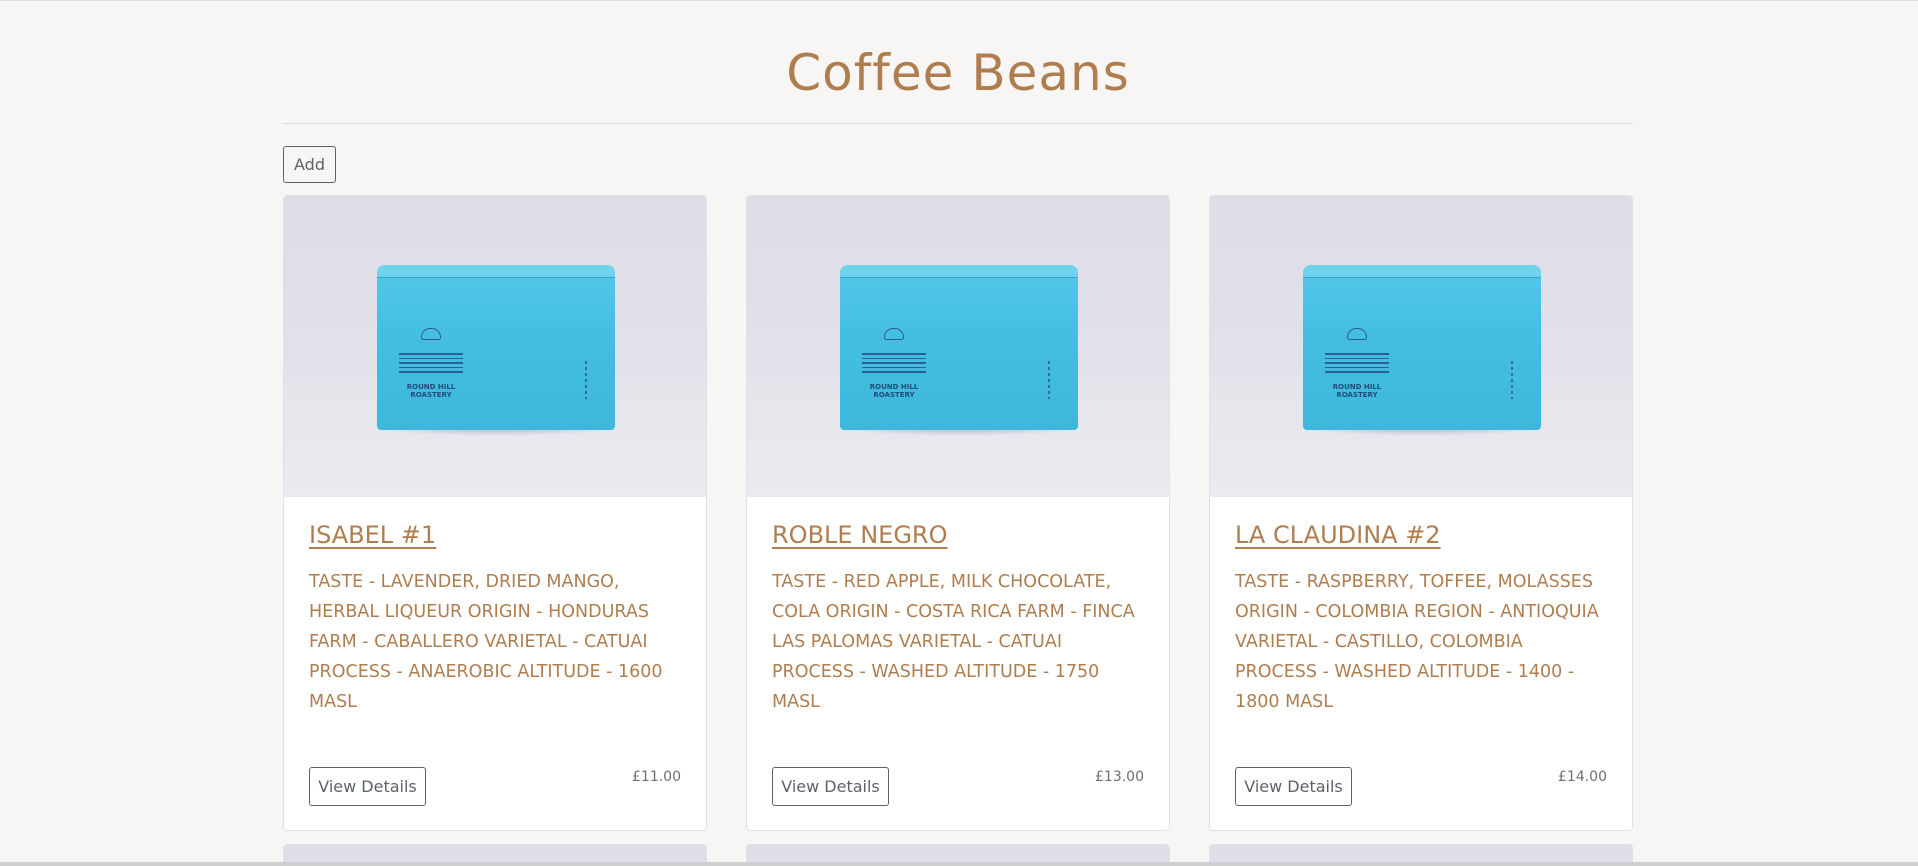  I want to click on product-price: £11.00, so click(656, 777).